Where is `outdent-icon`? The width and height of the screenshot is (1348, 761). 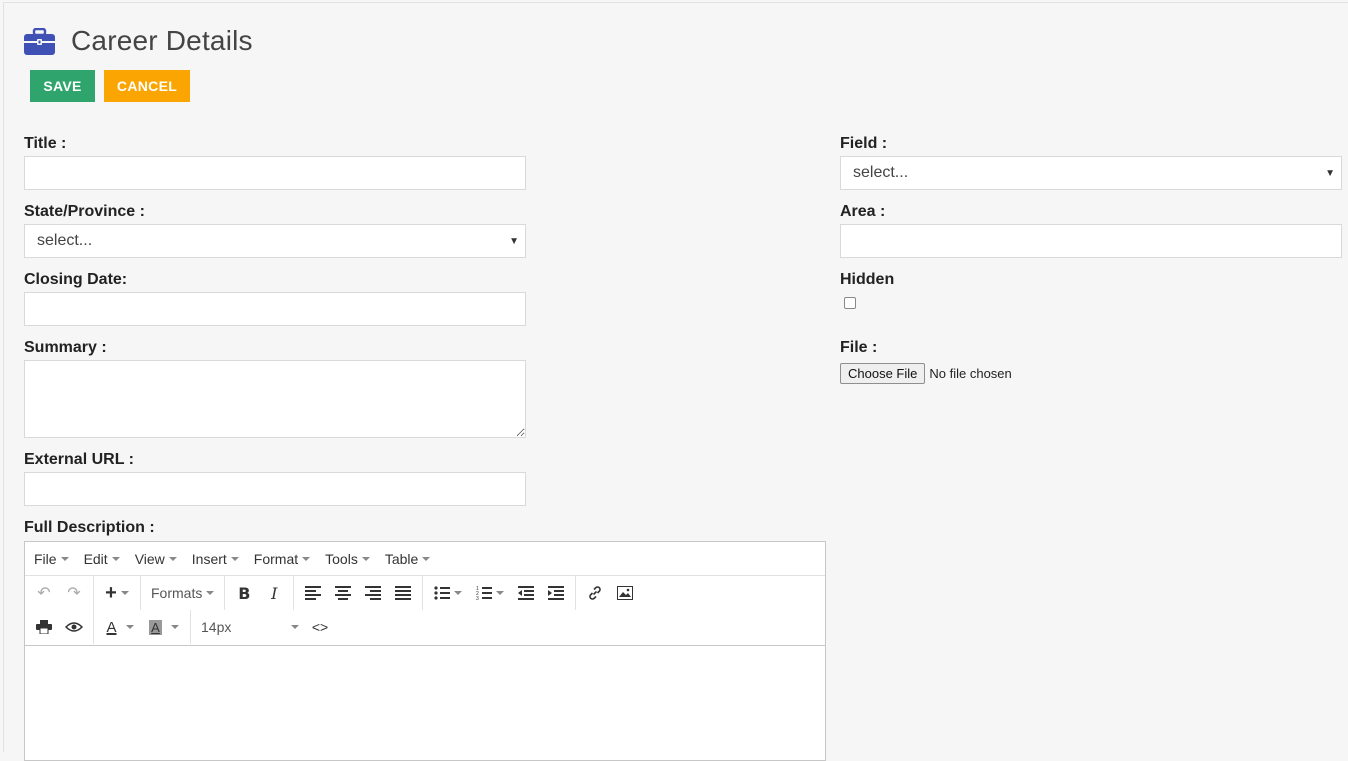
outdent-icon is located at coordinates (526, 593).